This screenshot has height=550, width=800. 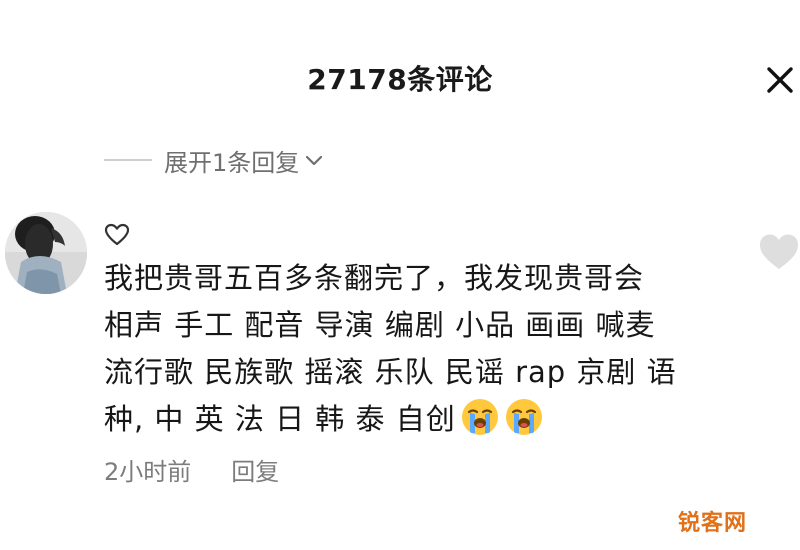 What do you see at coordinates (400, 79) in the screenshot?
I see `page-title: 27178条评论` at bounding box center [400, 79].